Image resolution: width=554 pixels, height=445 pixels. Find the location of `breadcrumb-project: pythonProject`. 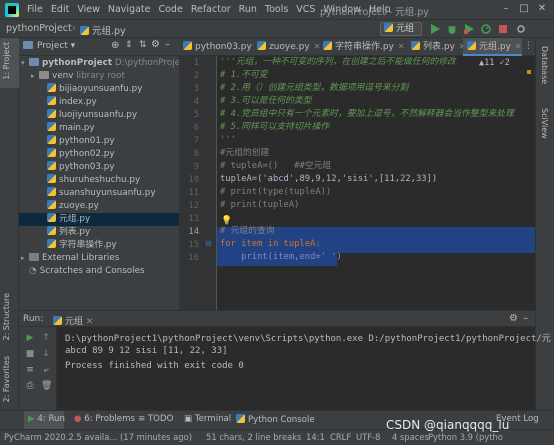

breadcrumb-project: pythonProject is located at coordinates (39, 28).